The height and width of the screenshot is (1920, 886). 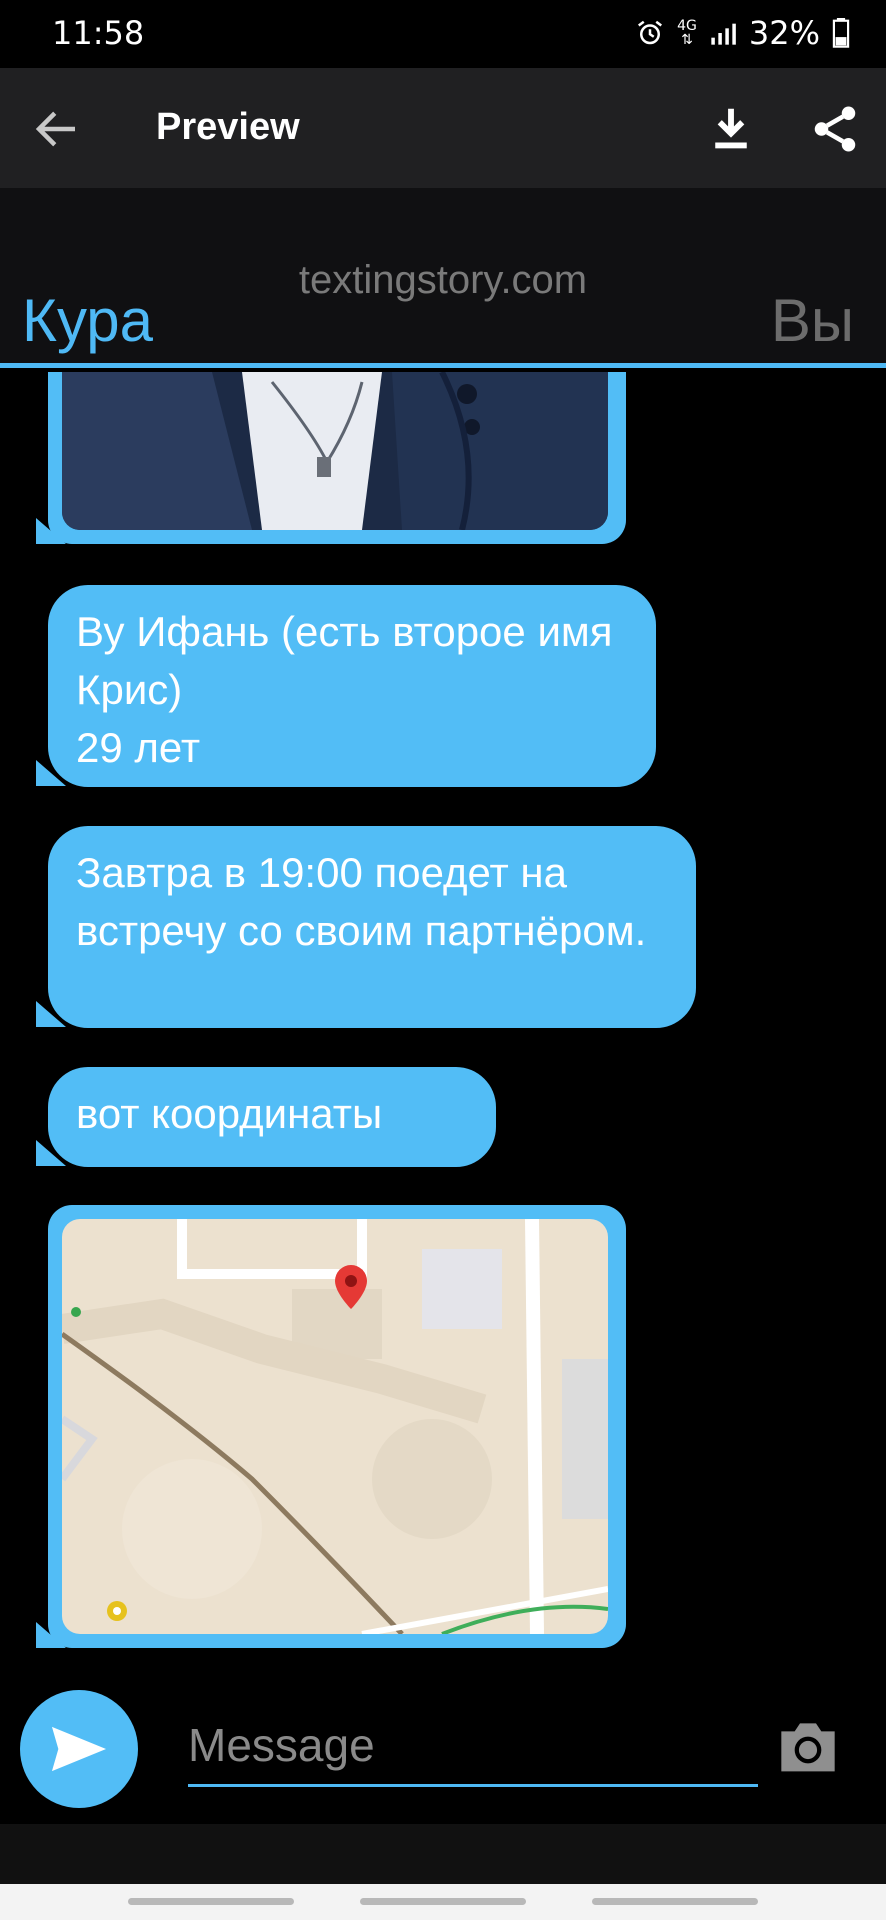 What do you see at coordinates (352, 686) in the screenshot?
I see `message-bubble: Ву Ифань (есть второе имя Крис) 29 лет` at bounding box center [352, 686].